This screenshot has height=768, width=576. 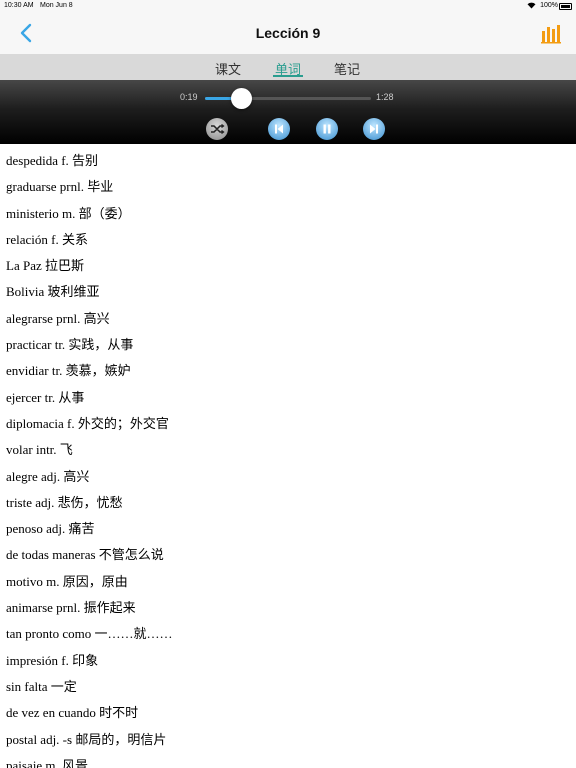 What do you see at coordinates (288, 214) in the screenshot?
I see `vocabulary-item: ministerio m. 部（委）` at bounding box center [288, 214].